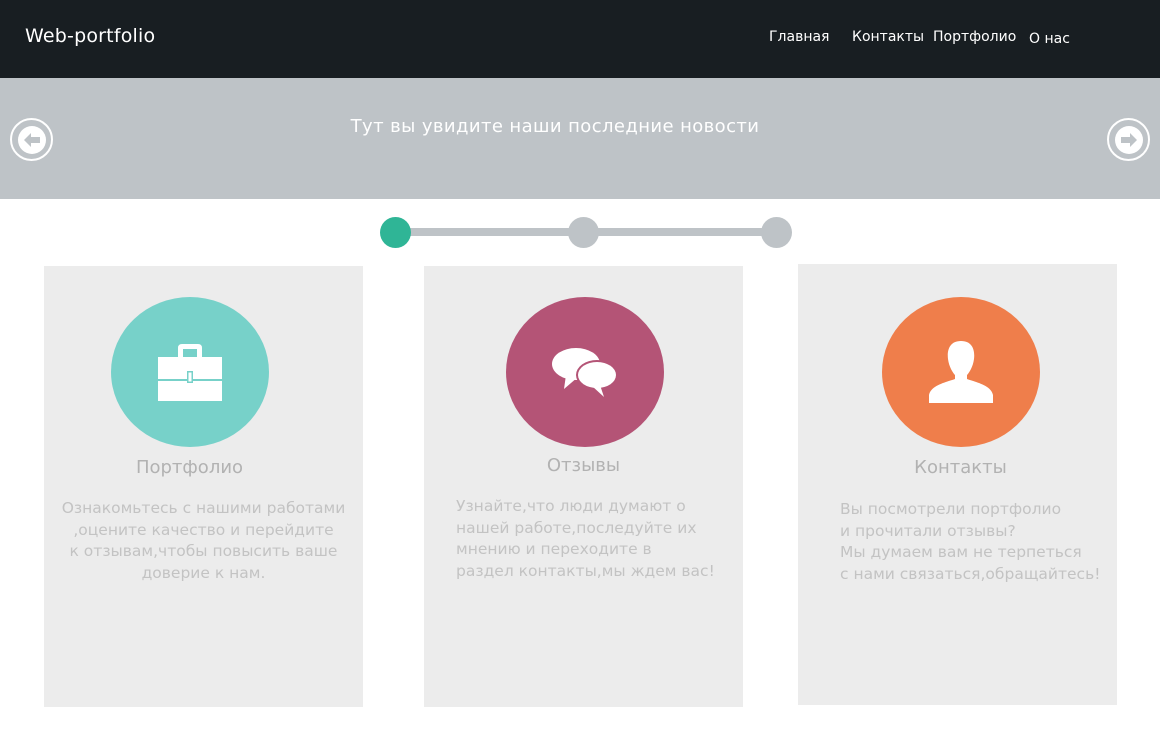 This screenshot has width=1160, height=750. I want to click on speech-bubbles-icon, so click(585, 372).